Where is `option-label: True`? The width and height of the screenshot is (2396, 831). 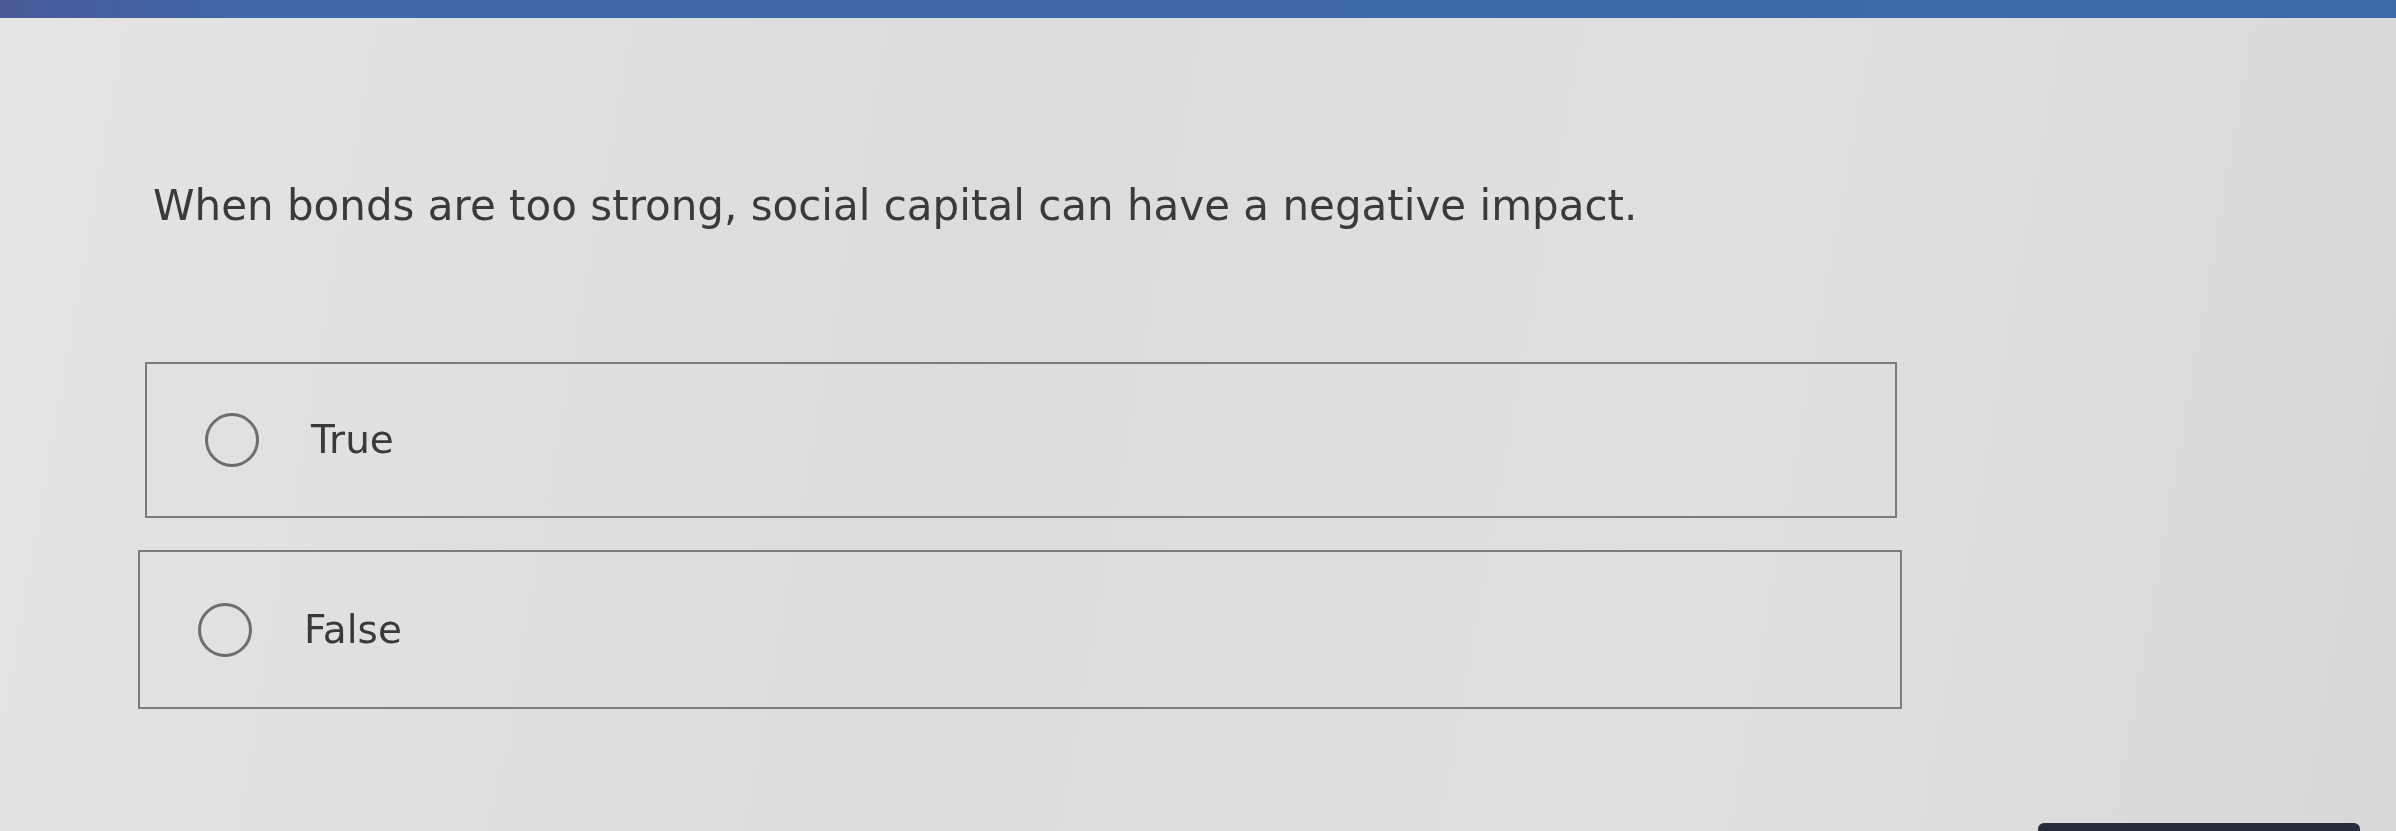
option-label: True is located at coordinates (352, 440).